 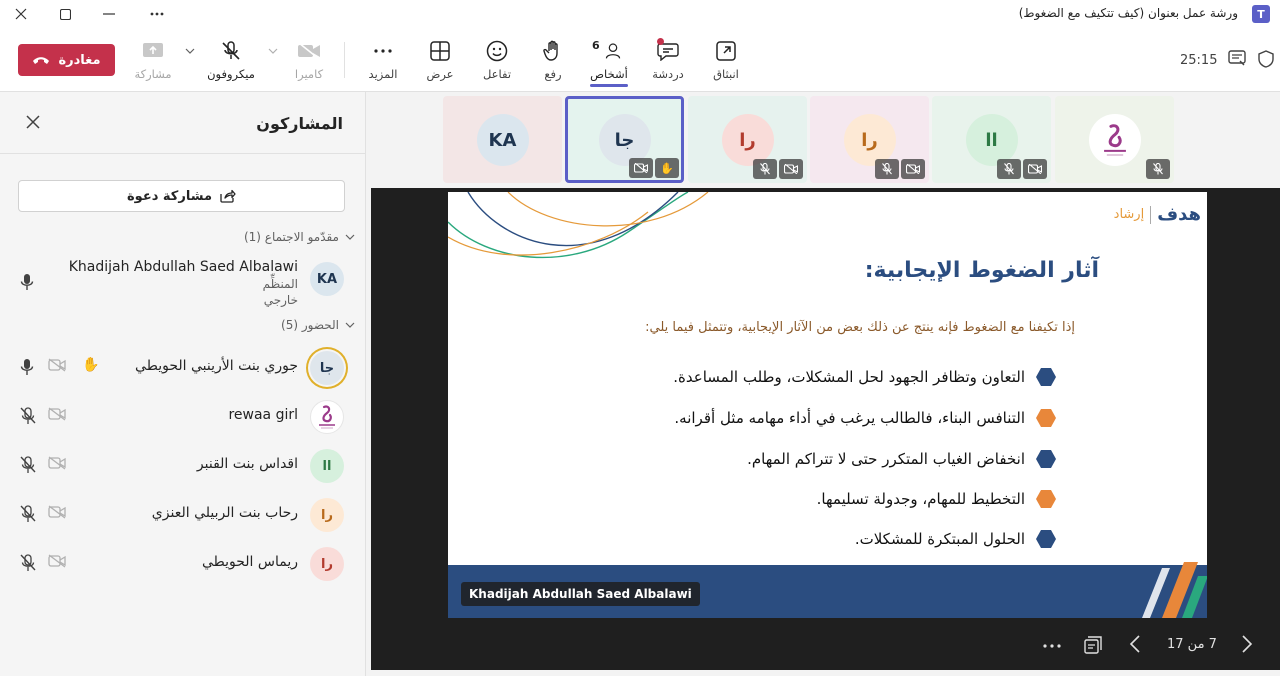 I want to click on chat-button: دردشة, so click(x=668, y=61).